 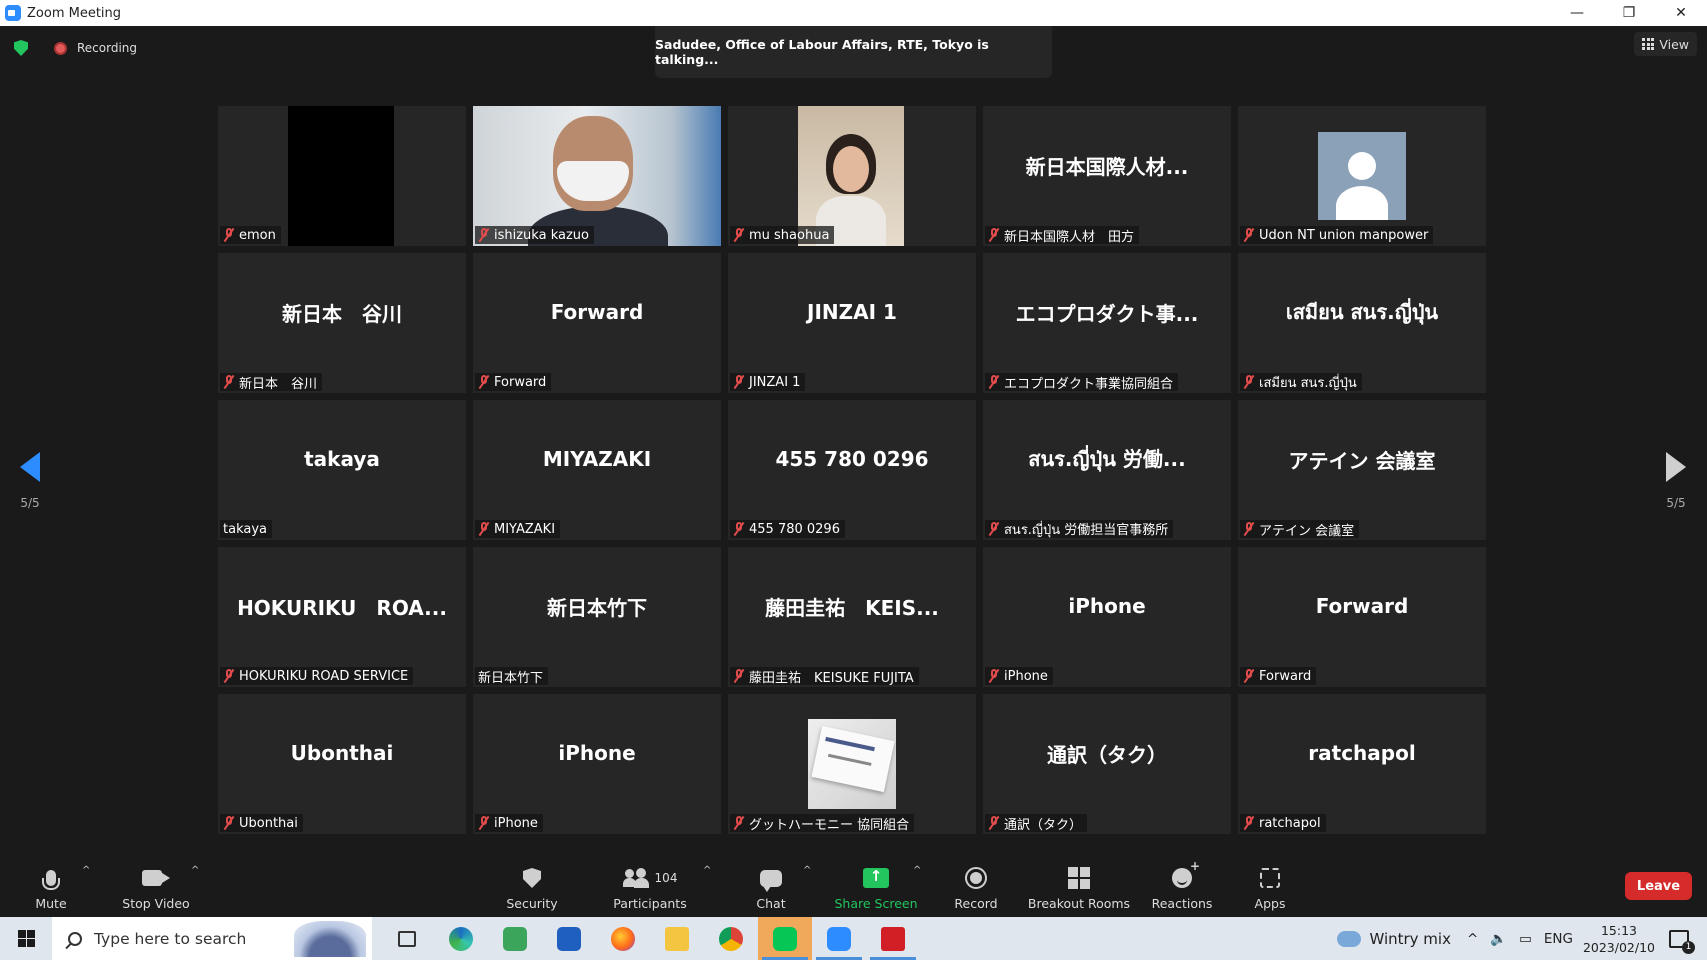 I want to click on store-button, so click(x=569, y=938).